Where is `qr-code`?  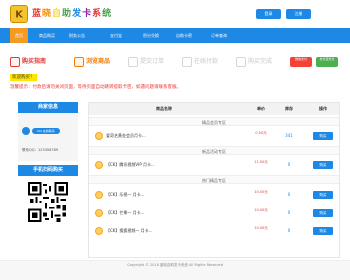
qr-code is located at coordinates (48, 202).